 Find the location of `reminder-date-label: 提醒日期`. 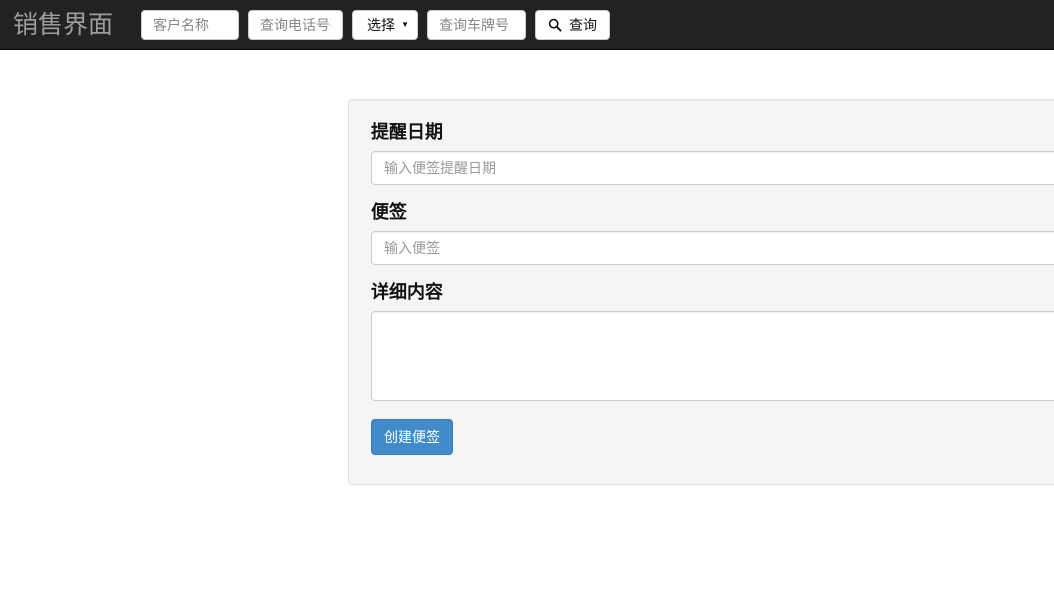

reminder-date-label: 提醒日期 is located at coordinates (407, 132).